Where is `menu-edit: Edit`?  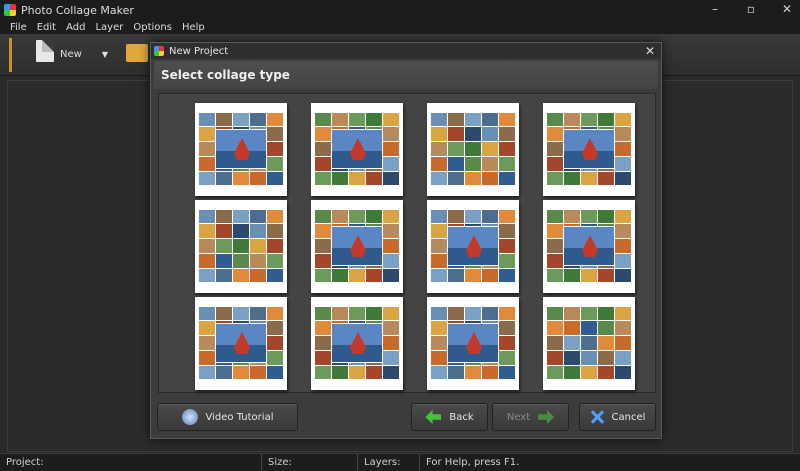 menu-edit: Edit is located at coordinates (46, 27).